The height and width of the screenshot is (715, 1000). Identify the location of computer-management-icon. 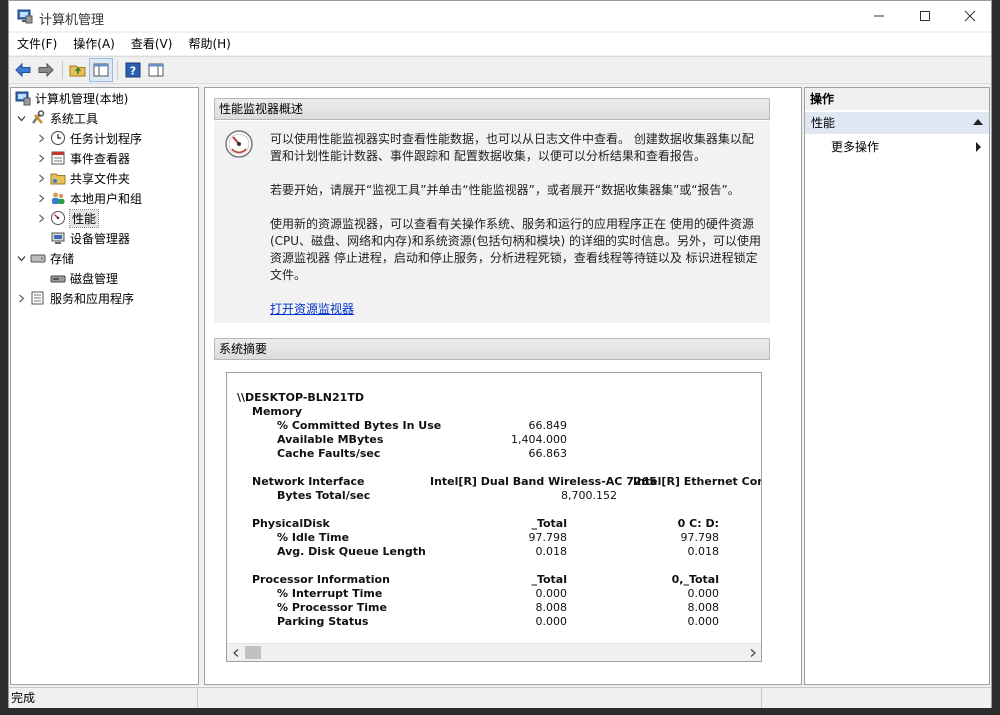
(25, 16).